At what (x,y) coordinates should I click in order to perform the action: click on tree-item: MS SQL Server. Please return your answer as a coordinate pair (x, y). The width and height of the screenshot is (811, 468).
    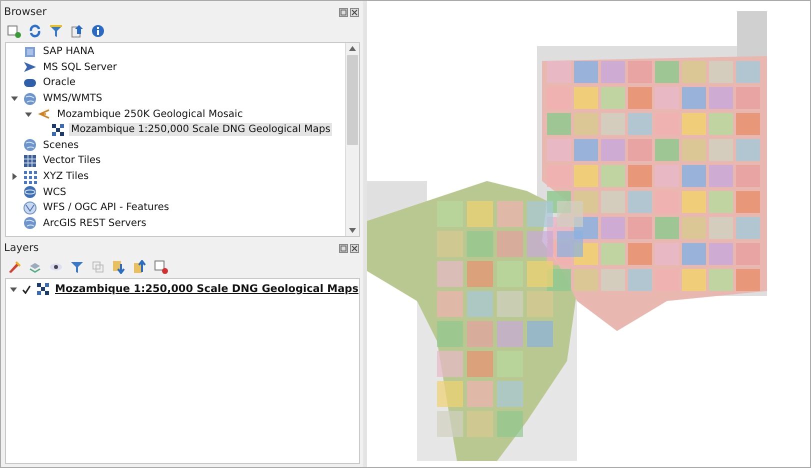
    Looking at the image, I should click on (175, 68).